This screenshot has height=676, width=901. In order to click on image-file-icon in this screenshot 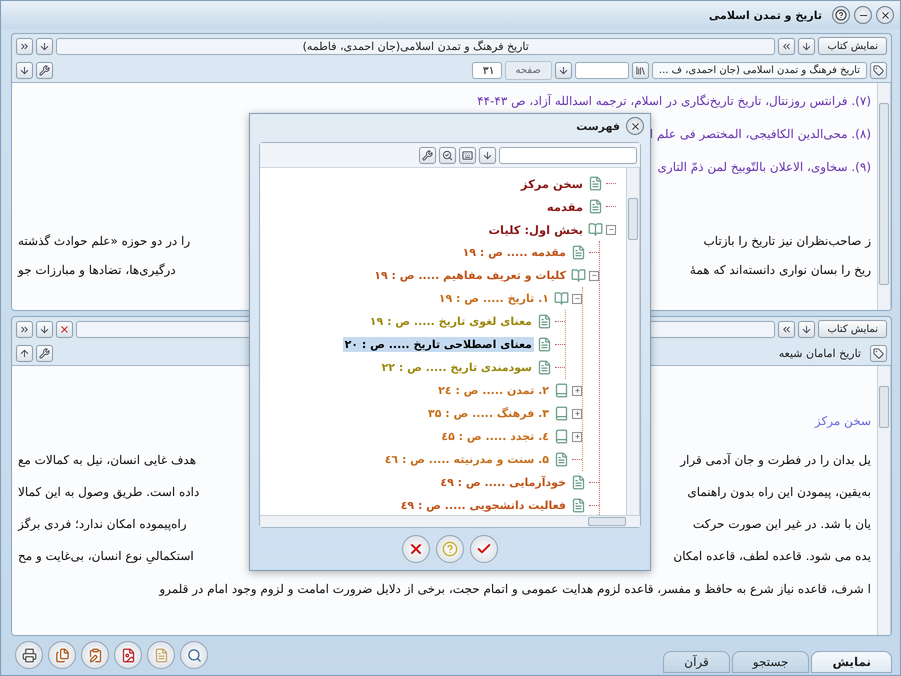, I will do `click(128, 655)`.